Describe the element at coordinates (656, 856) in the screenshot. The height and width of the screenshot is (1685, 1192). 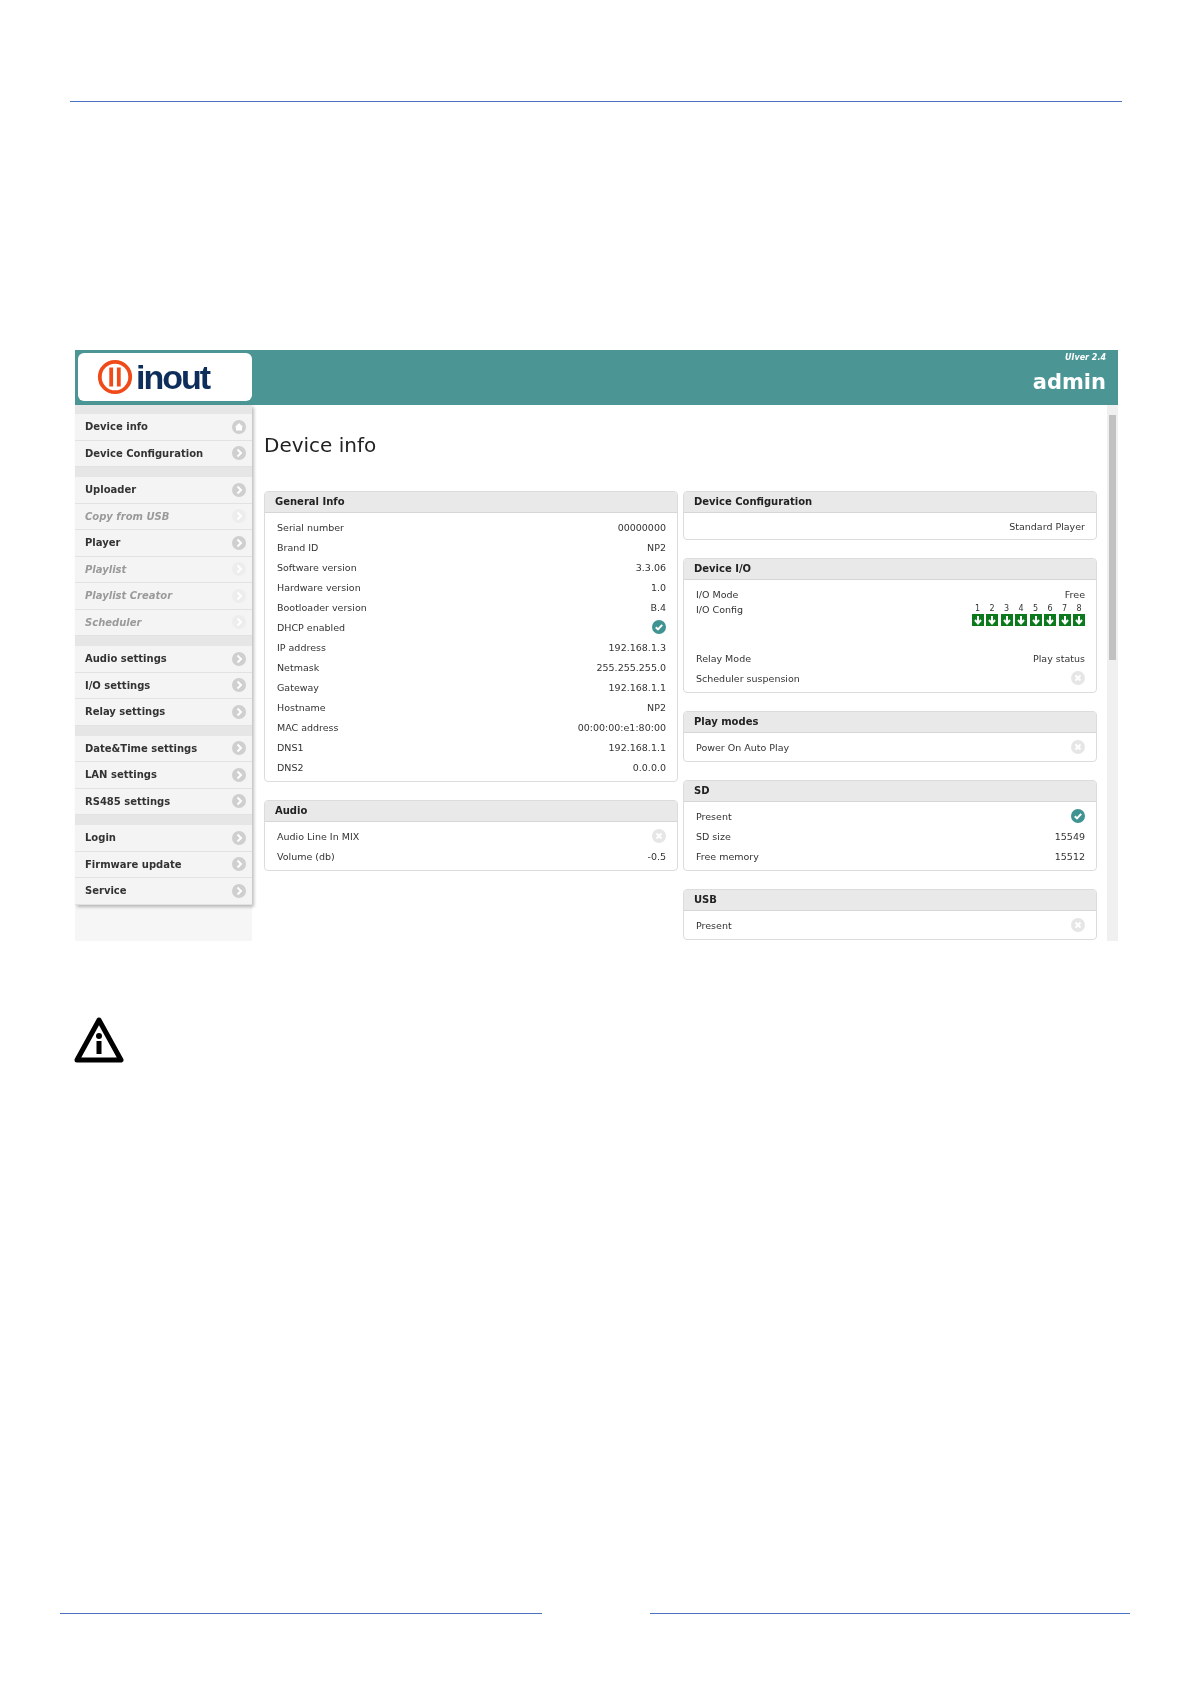
I see `field-value: -0.5` at that location.